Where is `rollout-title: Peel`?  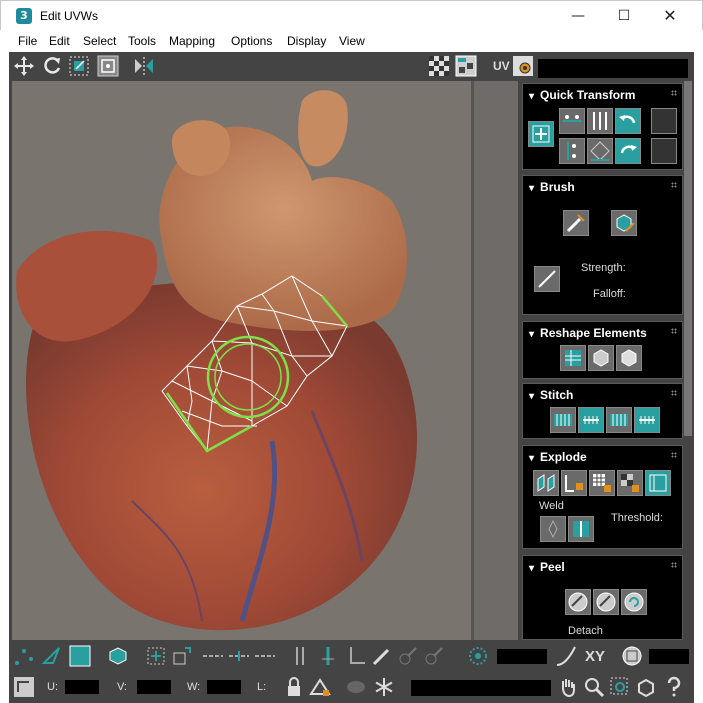
rollout-title: Peel is located at coordinates (547, 567).